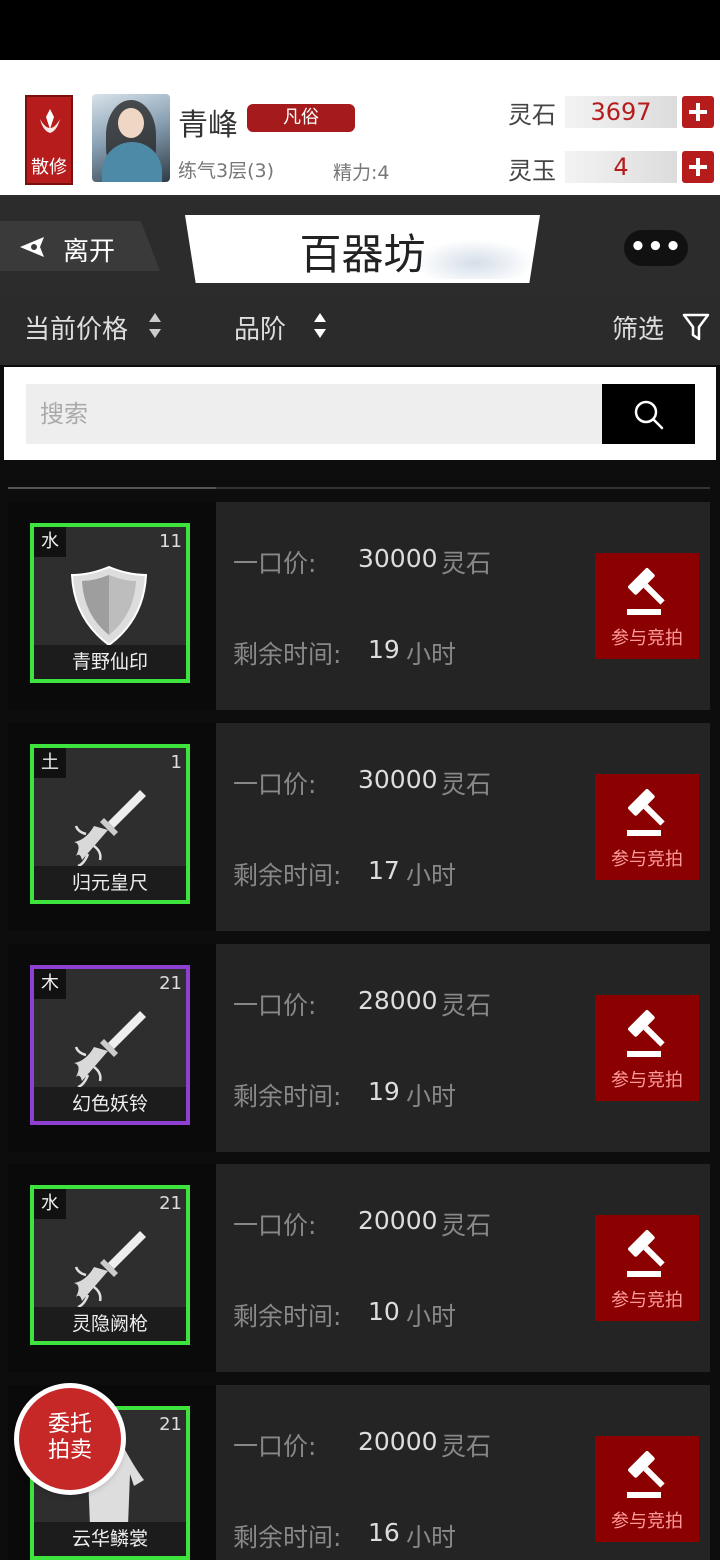  What do you see at coordinates (621, 112) in the screenshot?
I see `spirit-stone-value: 3697` at bounding box center [621, 112].